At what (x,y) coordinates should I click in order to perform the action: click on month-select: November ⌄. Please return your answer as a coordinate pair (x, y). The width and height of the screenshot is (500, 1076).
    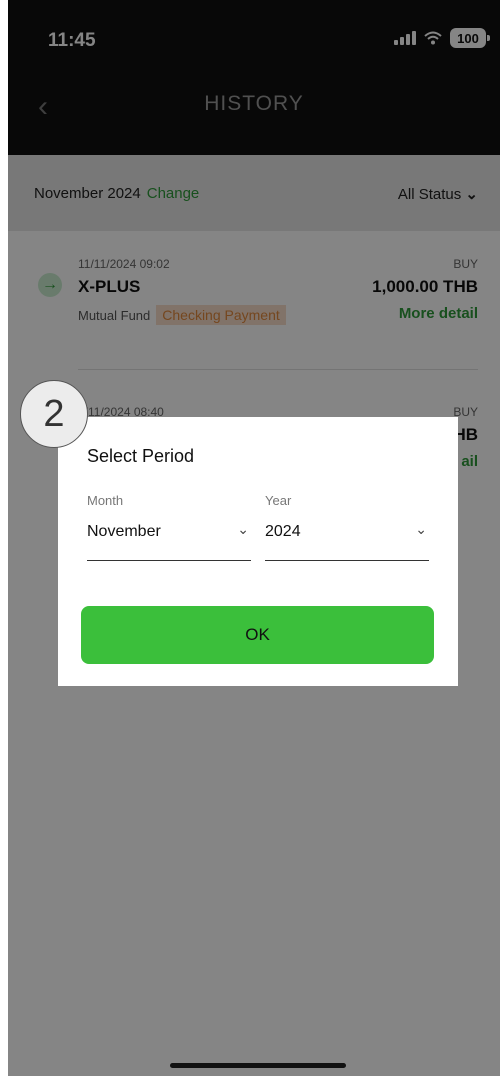
    Looking at the image, I should click on (169, 541).